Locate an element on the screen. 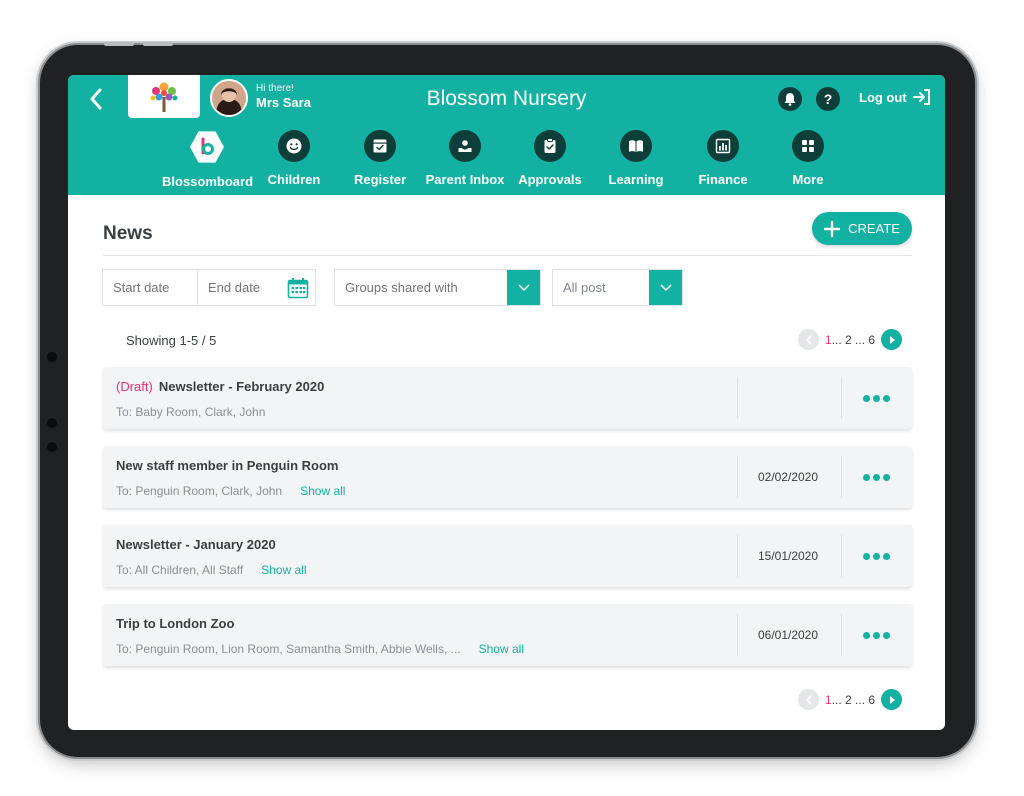  nav-label: Register is located at coordinates (380, 179).